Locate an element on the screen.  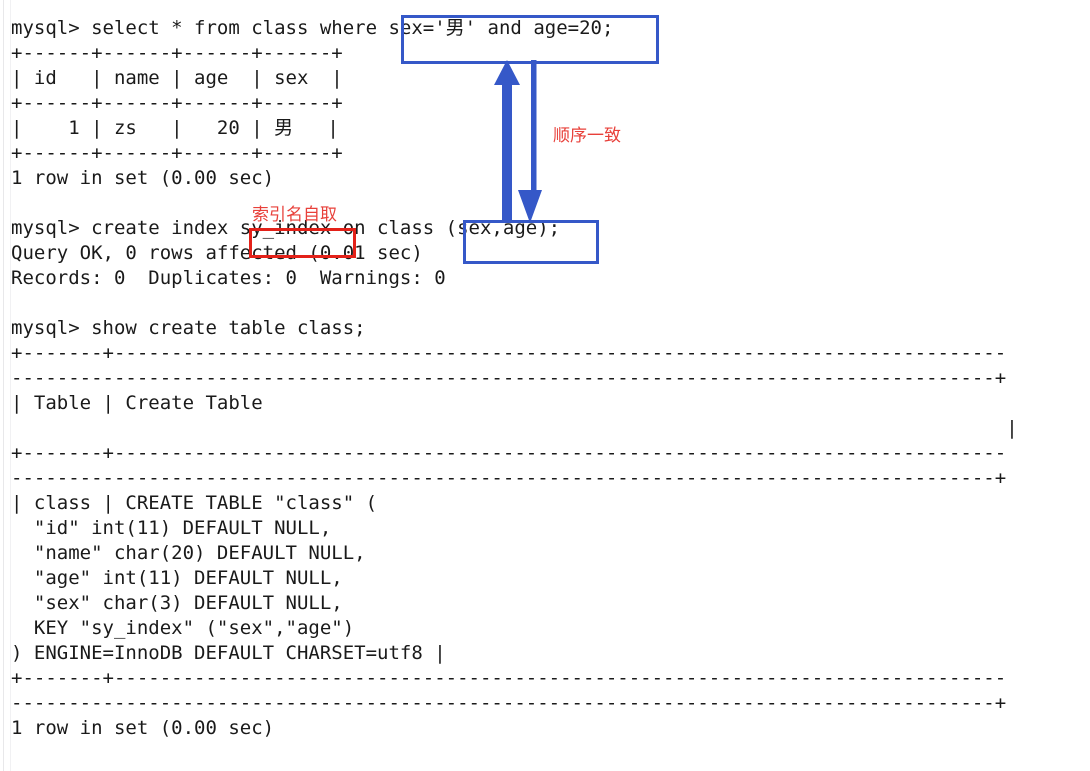
terminal-line: | is located at coordinates (514, 428).